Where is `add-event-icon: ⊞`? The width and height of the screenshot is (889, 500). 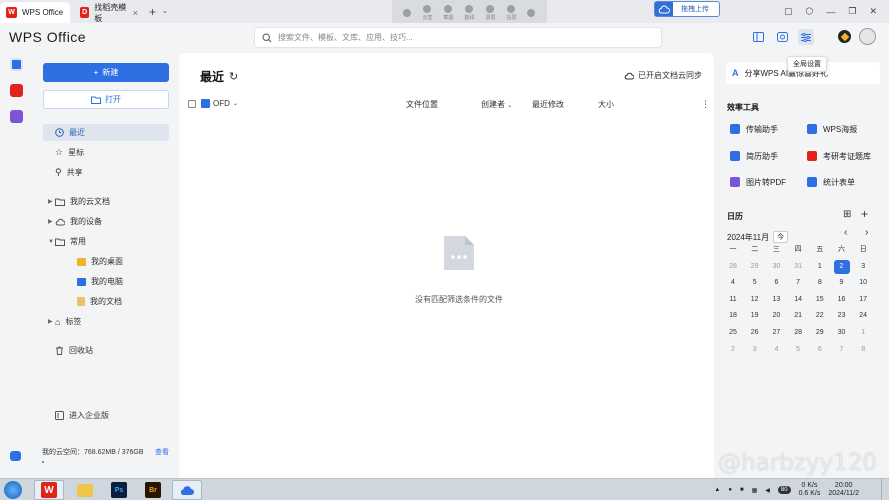
add-event-icon: ⊞ is located at coordinates (847, 214).